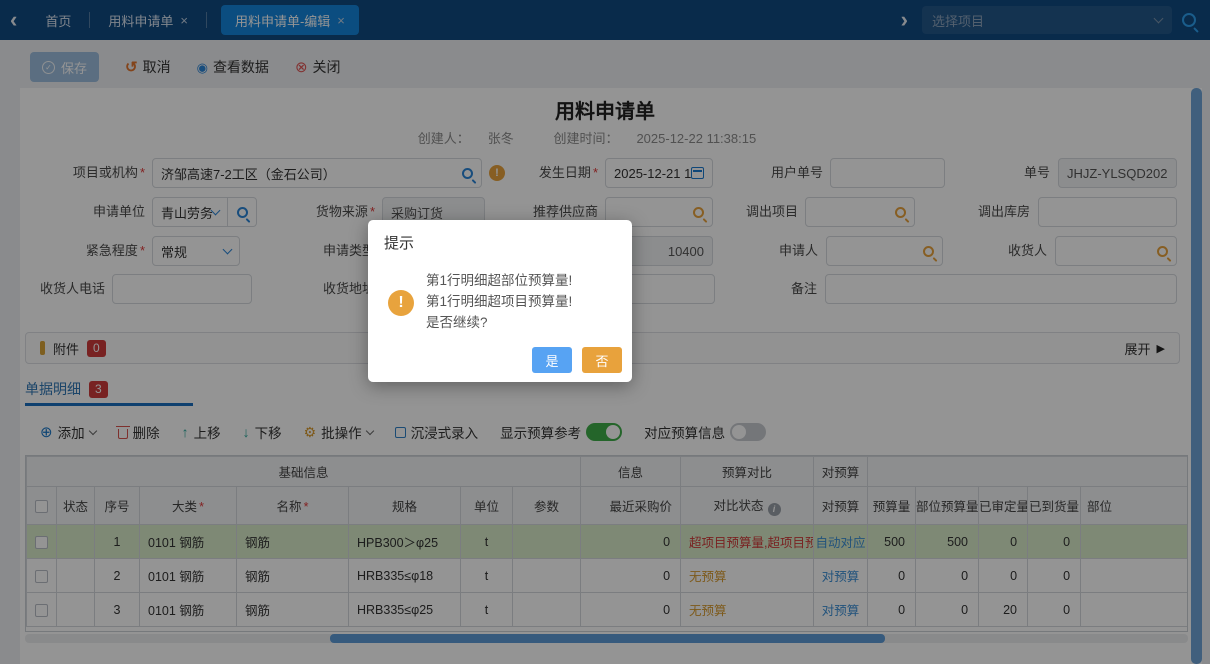 The width and height of the screenshot is (1210, 664). Describe the element at coordinates (401, 303) in the screenshot. I see `warning-icon` at that location.